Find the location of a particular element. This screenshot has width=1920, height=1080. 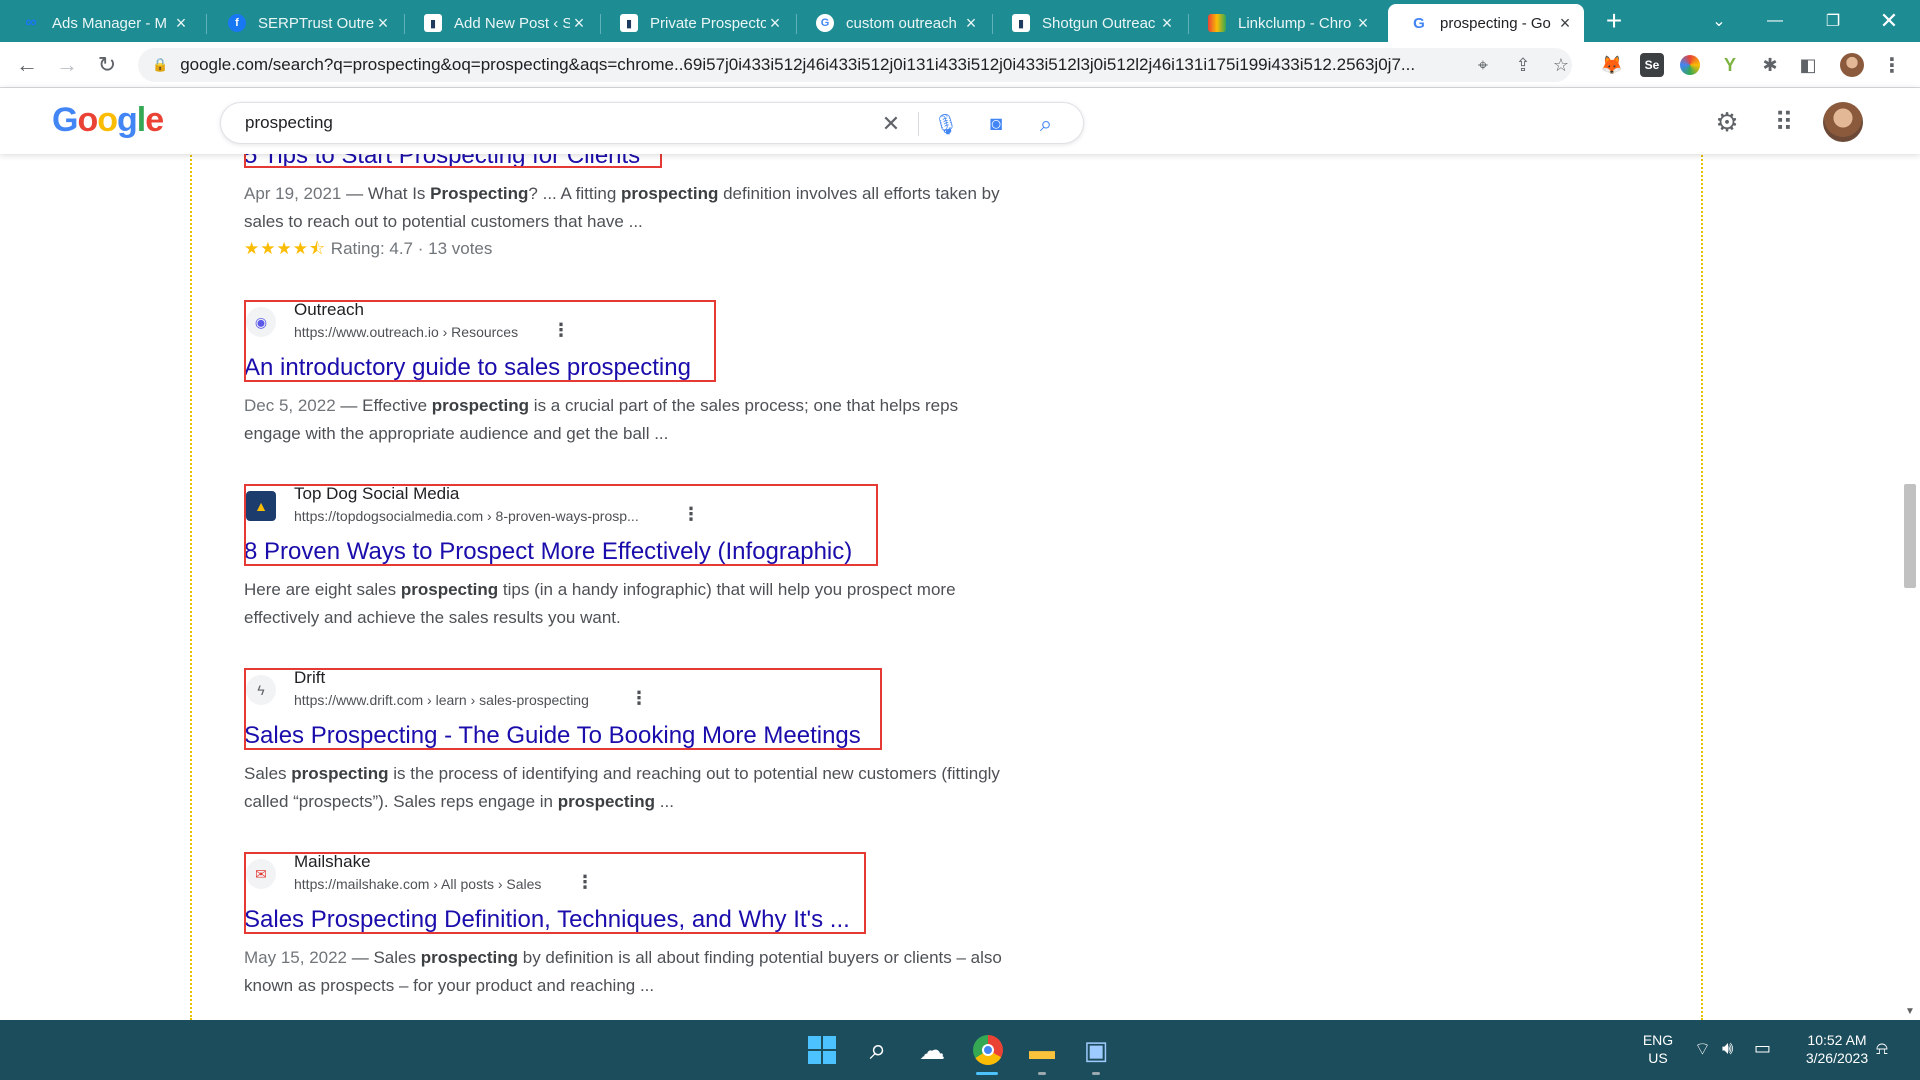

lock-icon: 🔒 is located at coordinates (160, 65).